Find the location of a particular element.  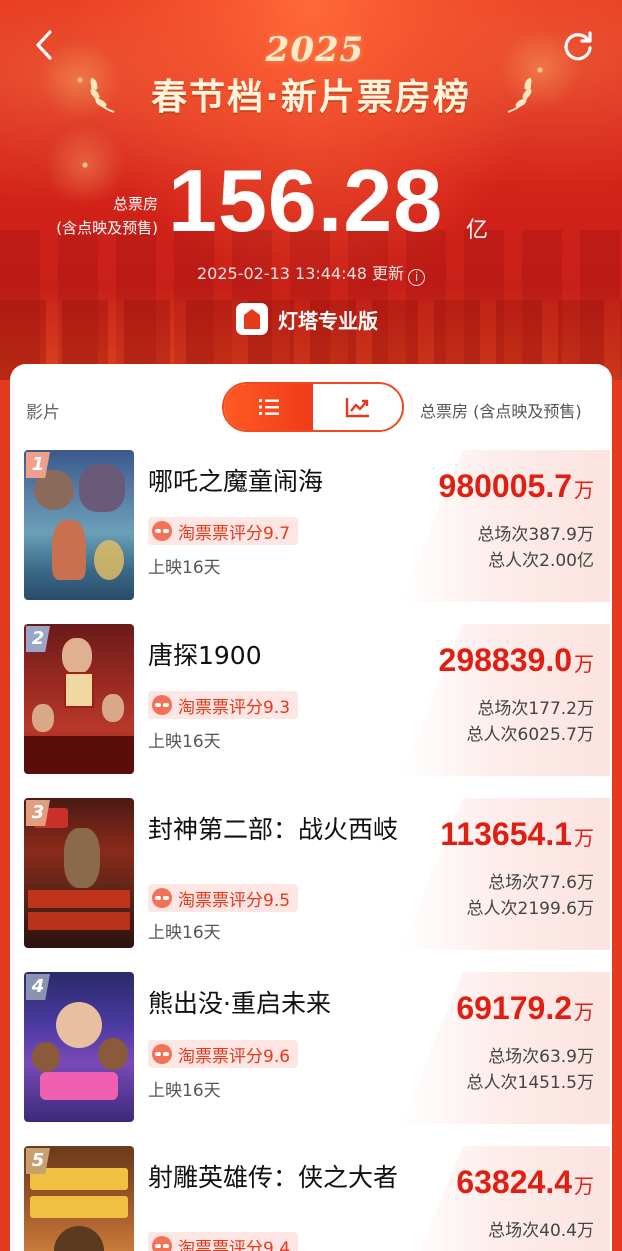

rating-text: 淘票票评分9.3 is located at coordinates (234, 707).